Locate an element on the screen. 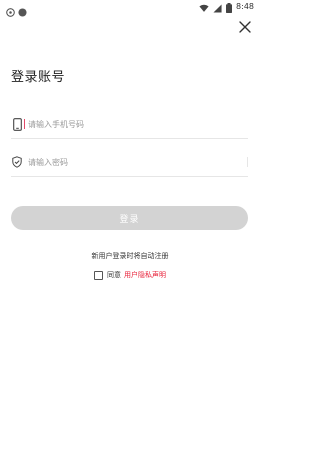 This screenshot has height=461, width=320. password-input is located at coordinates (128, 162).